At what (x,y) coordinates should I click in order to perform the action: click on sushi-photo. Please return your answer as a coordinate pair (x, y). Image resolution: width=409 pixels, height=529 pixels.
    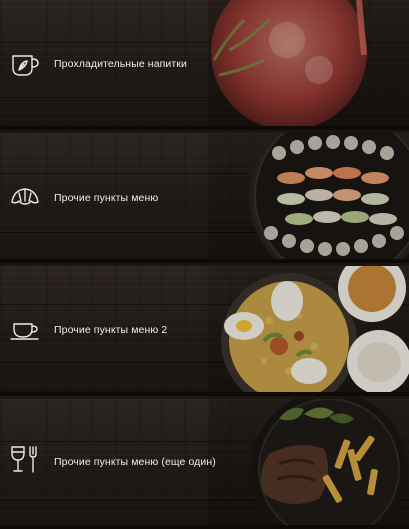
    Looking at the image, I should click on (309, 198).